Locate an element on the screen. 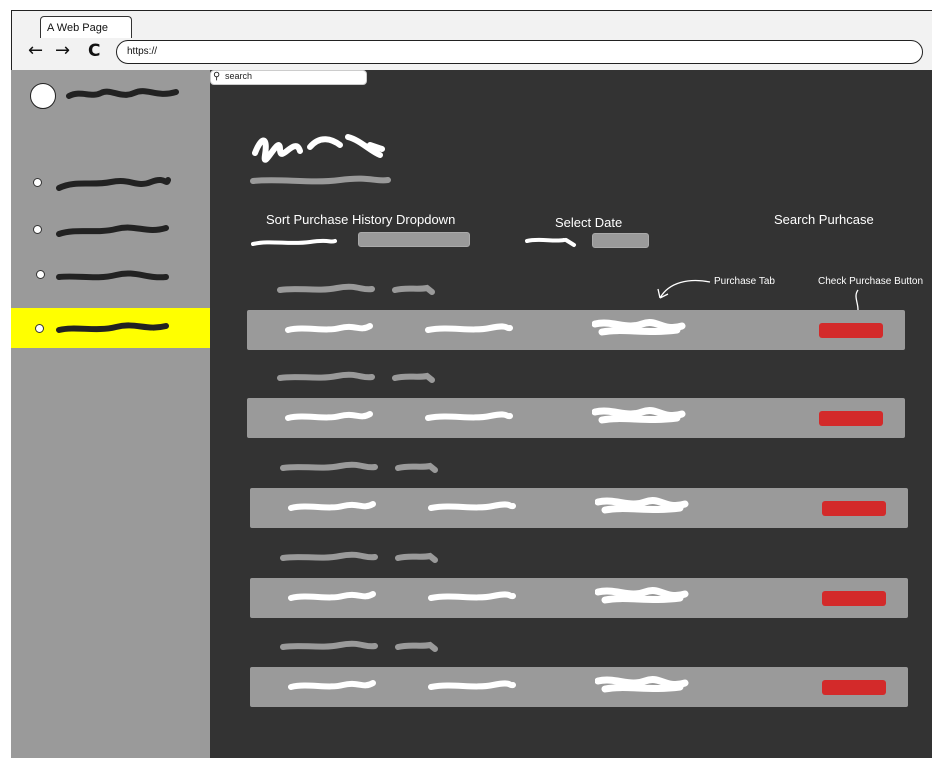 The height and width of the screenshot is (758, 932). date-label: Select Date is located at coordinates (589, 222).